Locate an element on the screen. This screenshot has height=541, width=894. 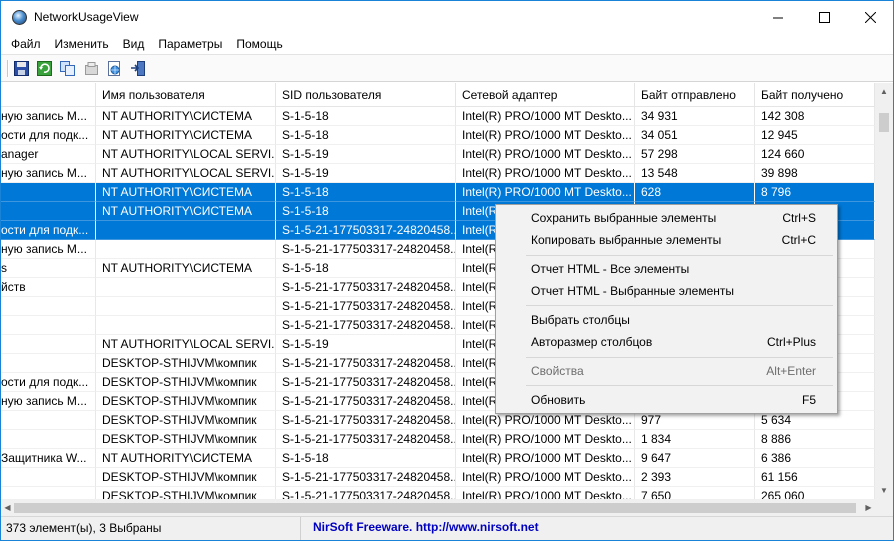
cell-bytes-received: 61 156 is located at coordinates (815, 477).